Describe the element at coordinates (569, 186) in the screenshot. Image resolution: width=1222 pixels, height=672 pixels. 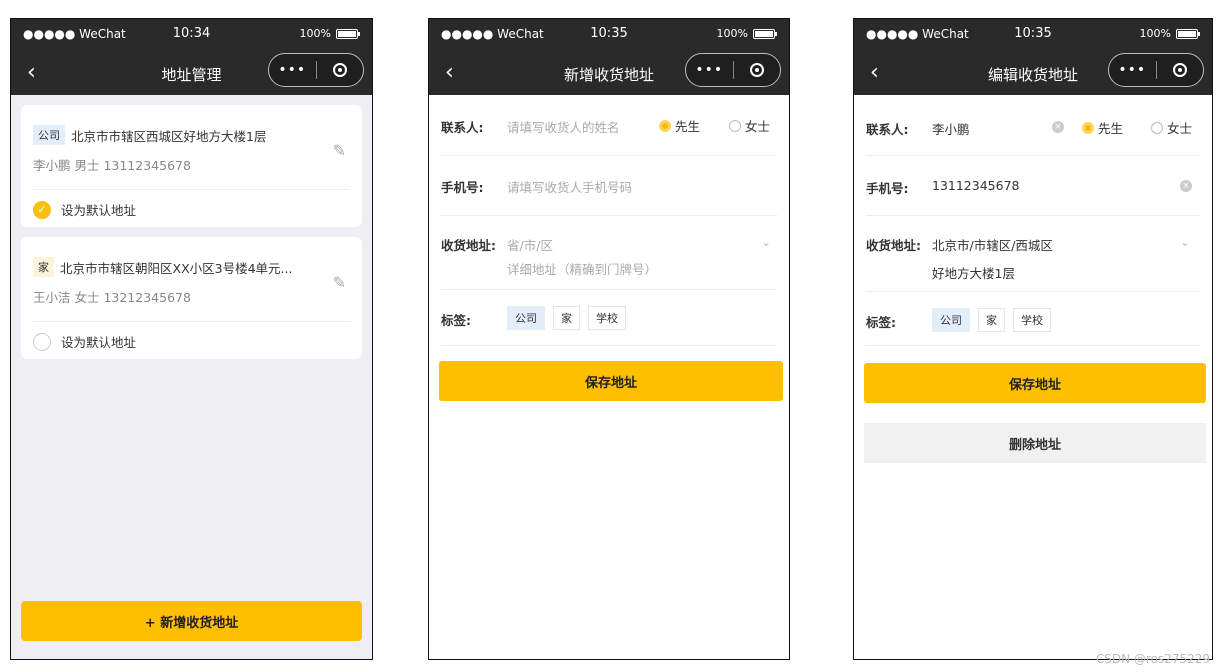
I see `phone-input: 请填写收货人手机号码` at that location.